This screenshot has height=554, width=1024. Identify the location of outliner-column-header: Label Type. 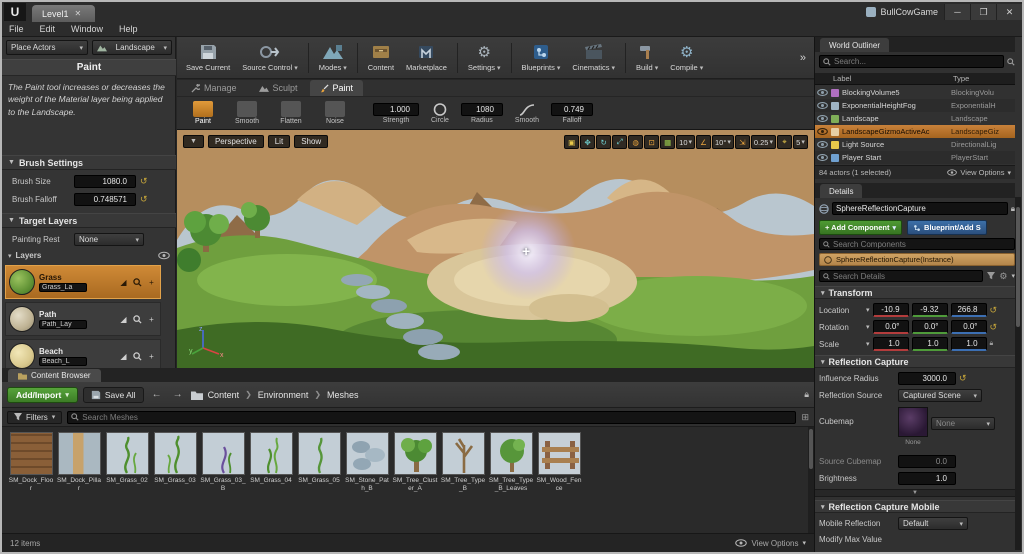
(915, 79).